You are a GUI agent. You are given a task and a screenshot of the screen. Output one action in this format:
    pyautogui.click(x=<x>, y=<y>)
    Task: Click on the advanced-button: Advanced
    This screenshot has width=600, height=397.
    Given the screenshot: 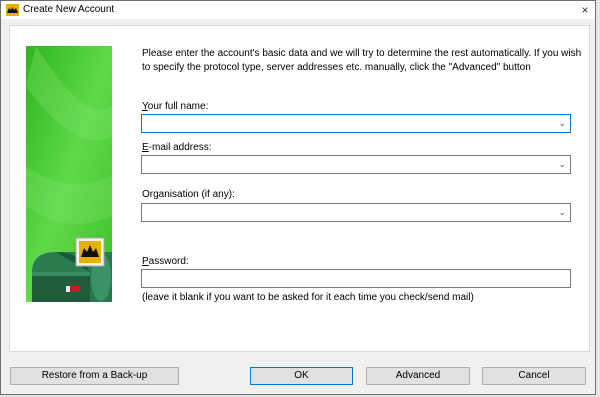 What is the action you would take?
    pyautogui.click(x=418, y=376)
    